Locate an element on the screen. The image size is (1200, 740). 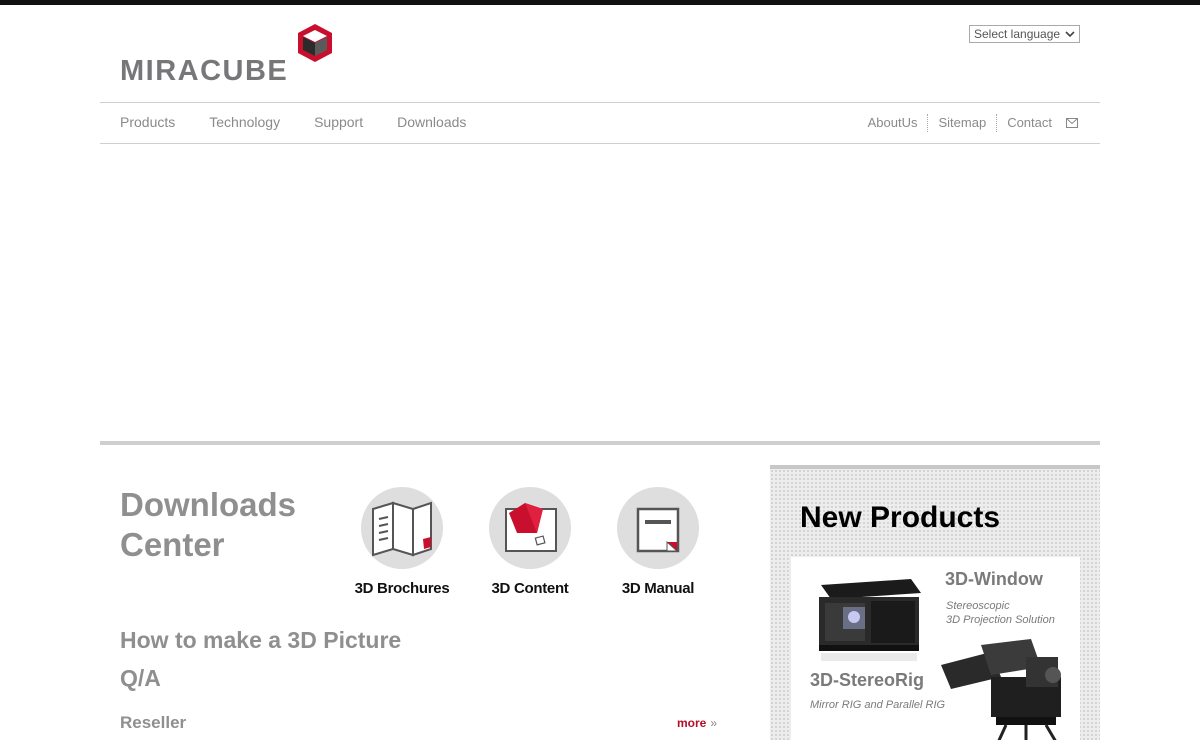
nav-contact: Contact is located at coordinates (1031, 123).